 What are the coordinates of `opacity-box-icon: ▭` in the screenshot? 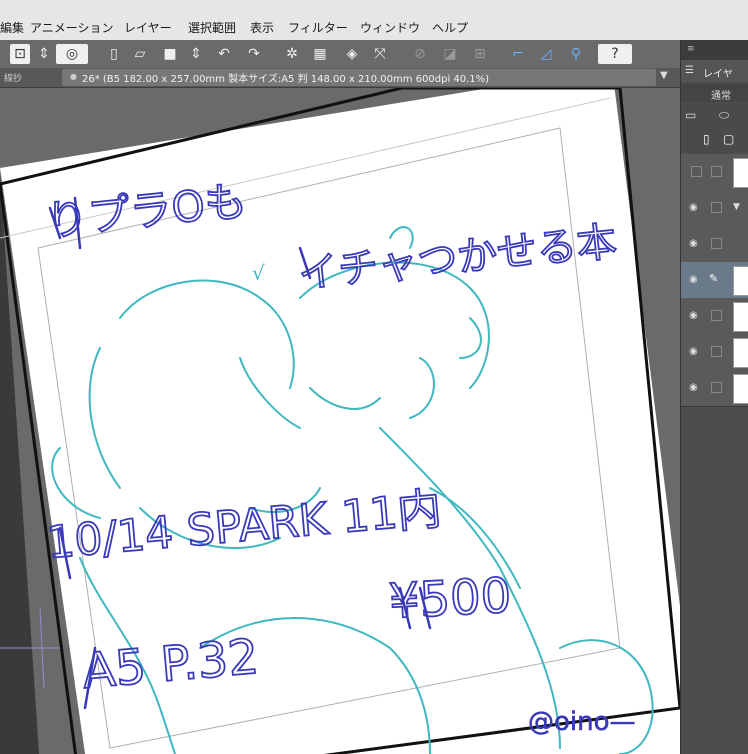 It's located at (690, 115).